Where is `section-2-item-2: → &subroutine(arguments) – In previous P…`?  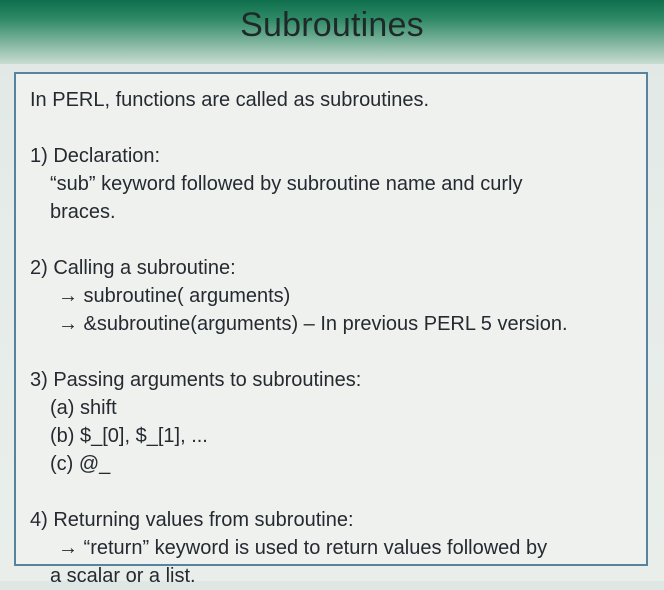 section-2-item-2: → &subroutine(arguments) – In previous P… is located at coordinates (313, 324).